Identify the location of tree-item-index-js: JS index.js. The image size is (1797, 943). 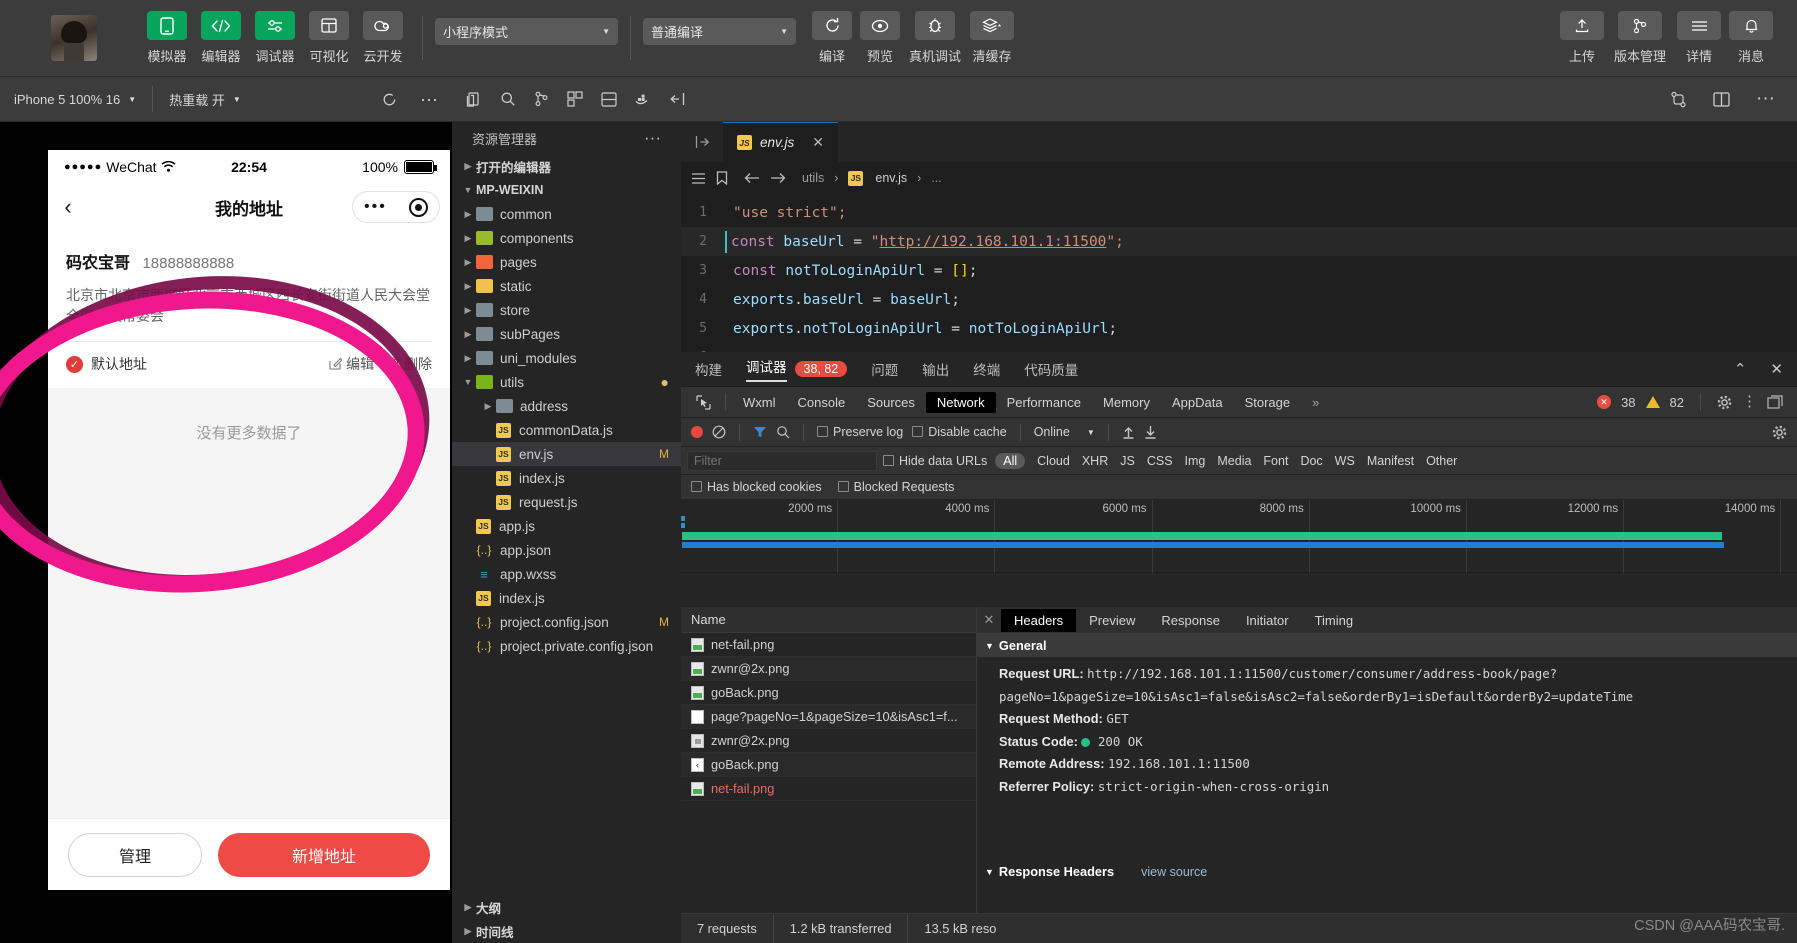
(566, 478).